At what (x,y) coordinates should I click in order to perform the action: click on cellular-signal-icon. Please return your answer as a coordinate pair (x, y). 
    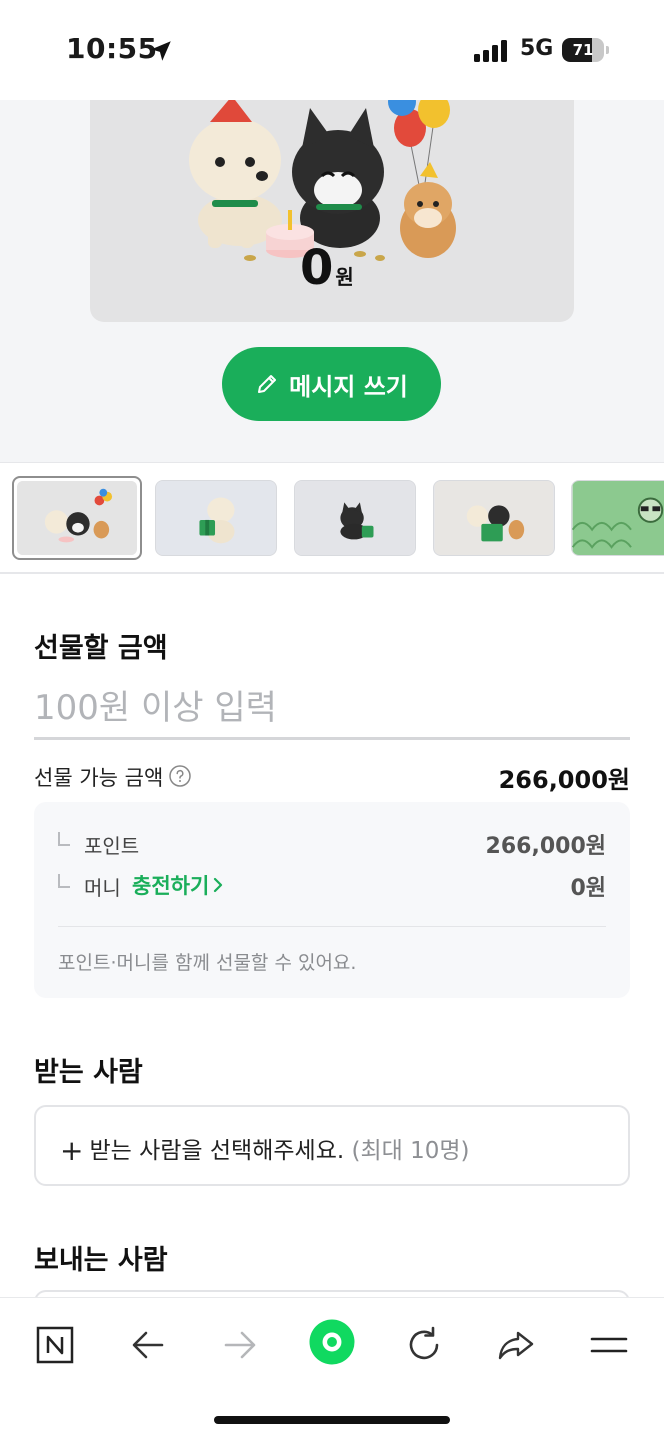
    Looking at the image, I should click on (490, 51).